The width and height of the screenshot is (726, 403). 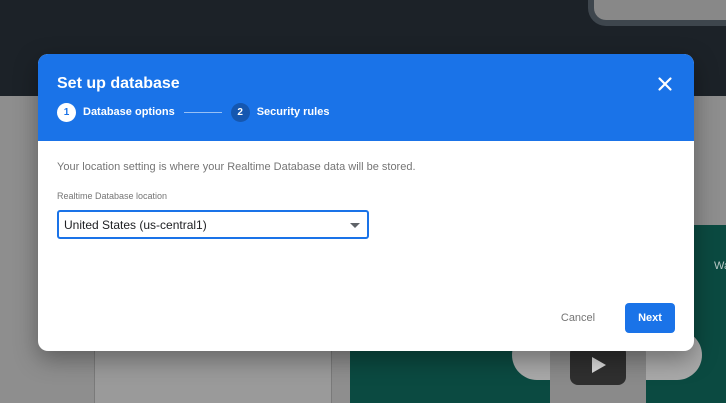 I want to click on cancel-button: Cancel, so click(x=578, y=318).